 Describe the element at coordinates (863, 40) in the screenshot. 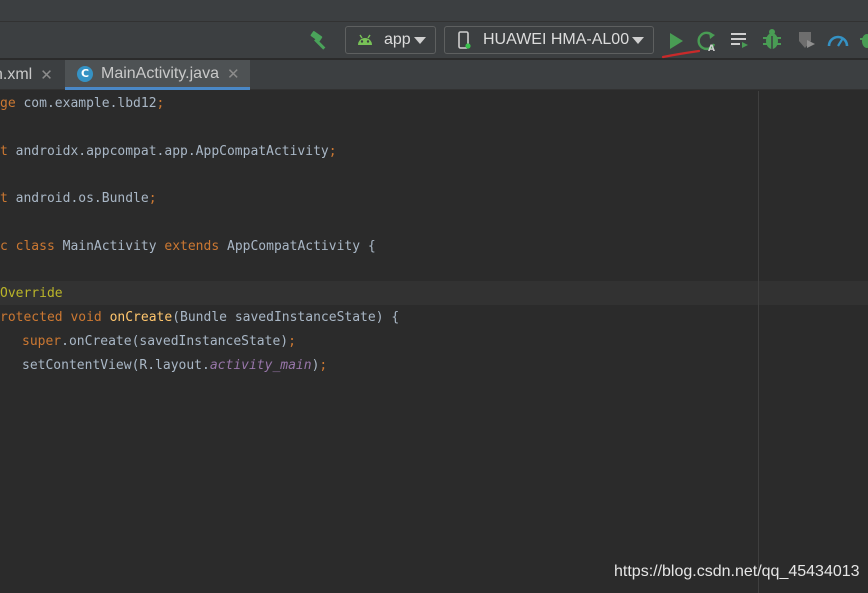

I see `more-icon` at that location.